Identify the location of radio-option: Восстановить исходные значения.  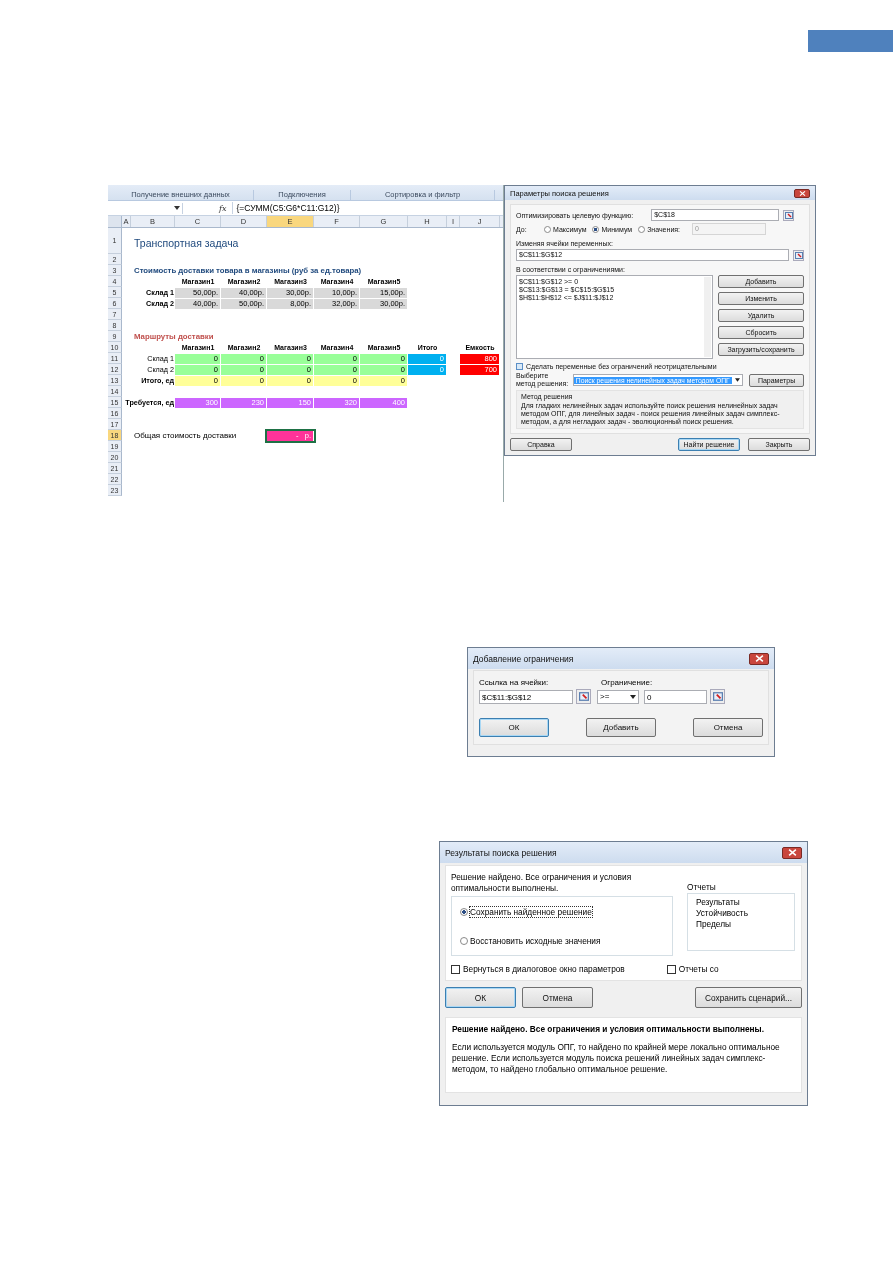
(566, 940).